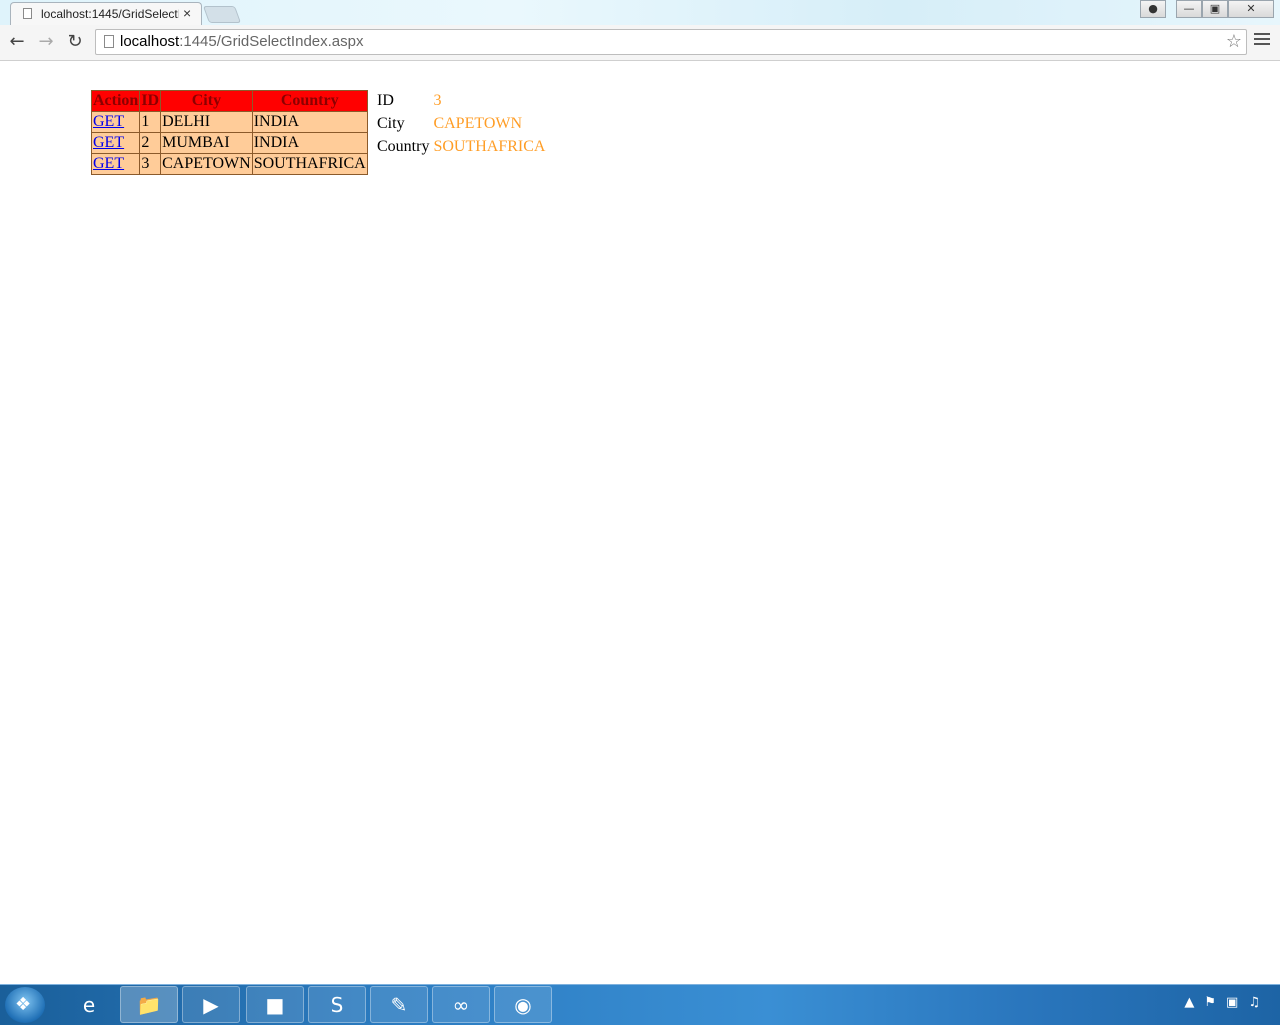 The image size is (1280, 1025). Describe the element at coordinates (150, 143) in the screenshot. I see `id-cell: 2` at that location.